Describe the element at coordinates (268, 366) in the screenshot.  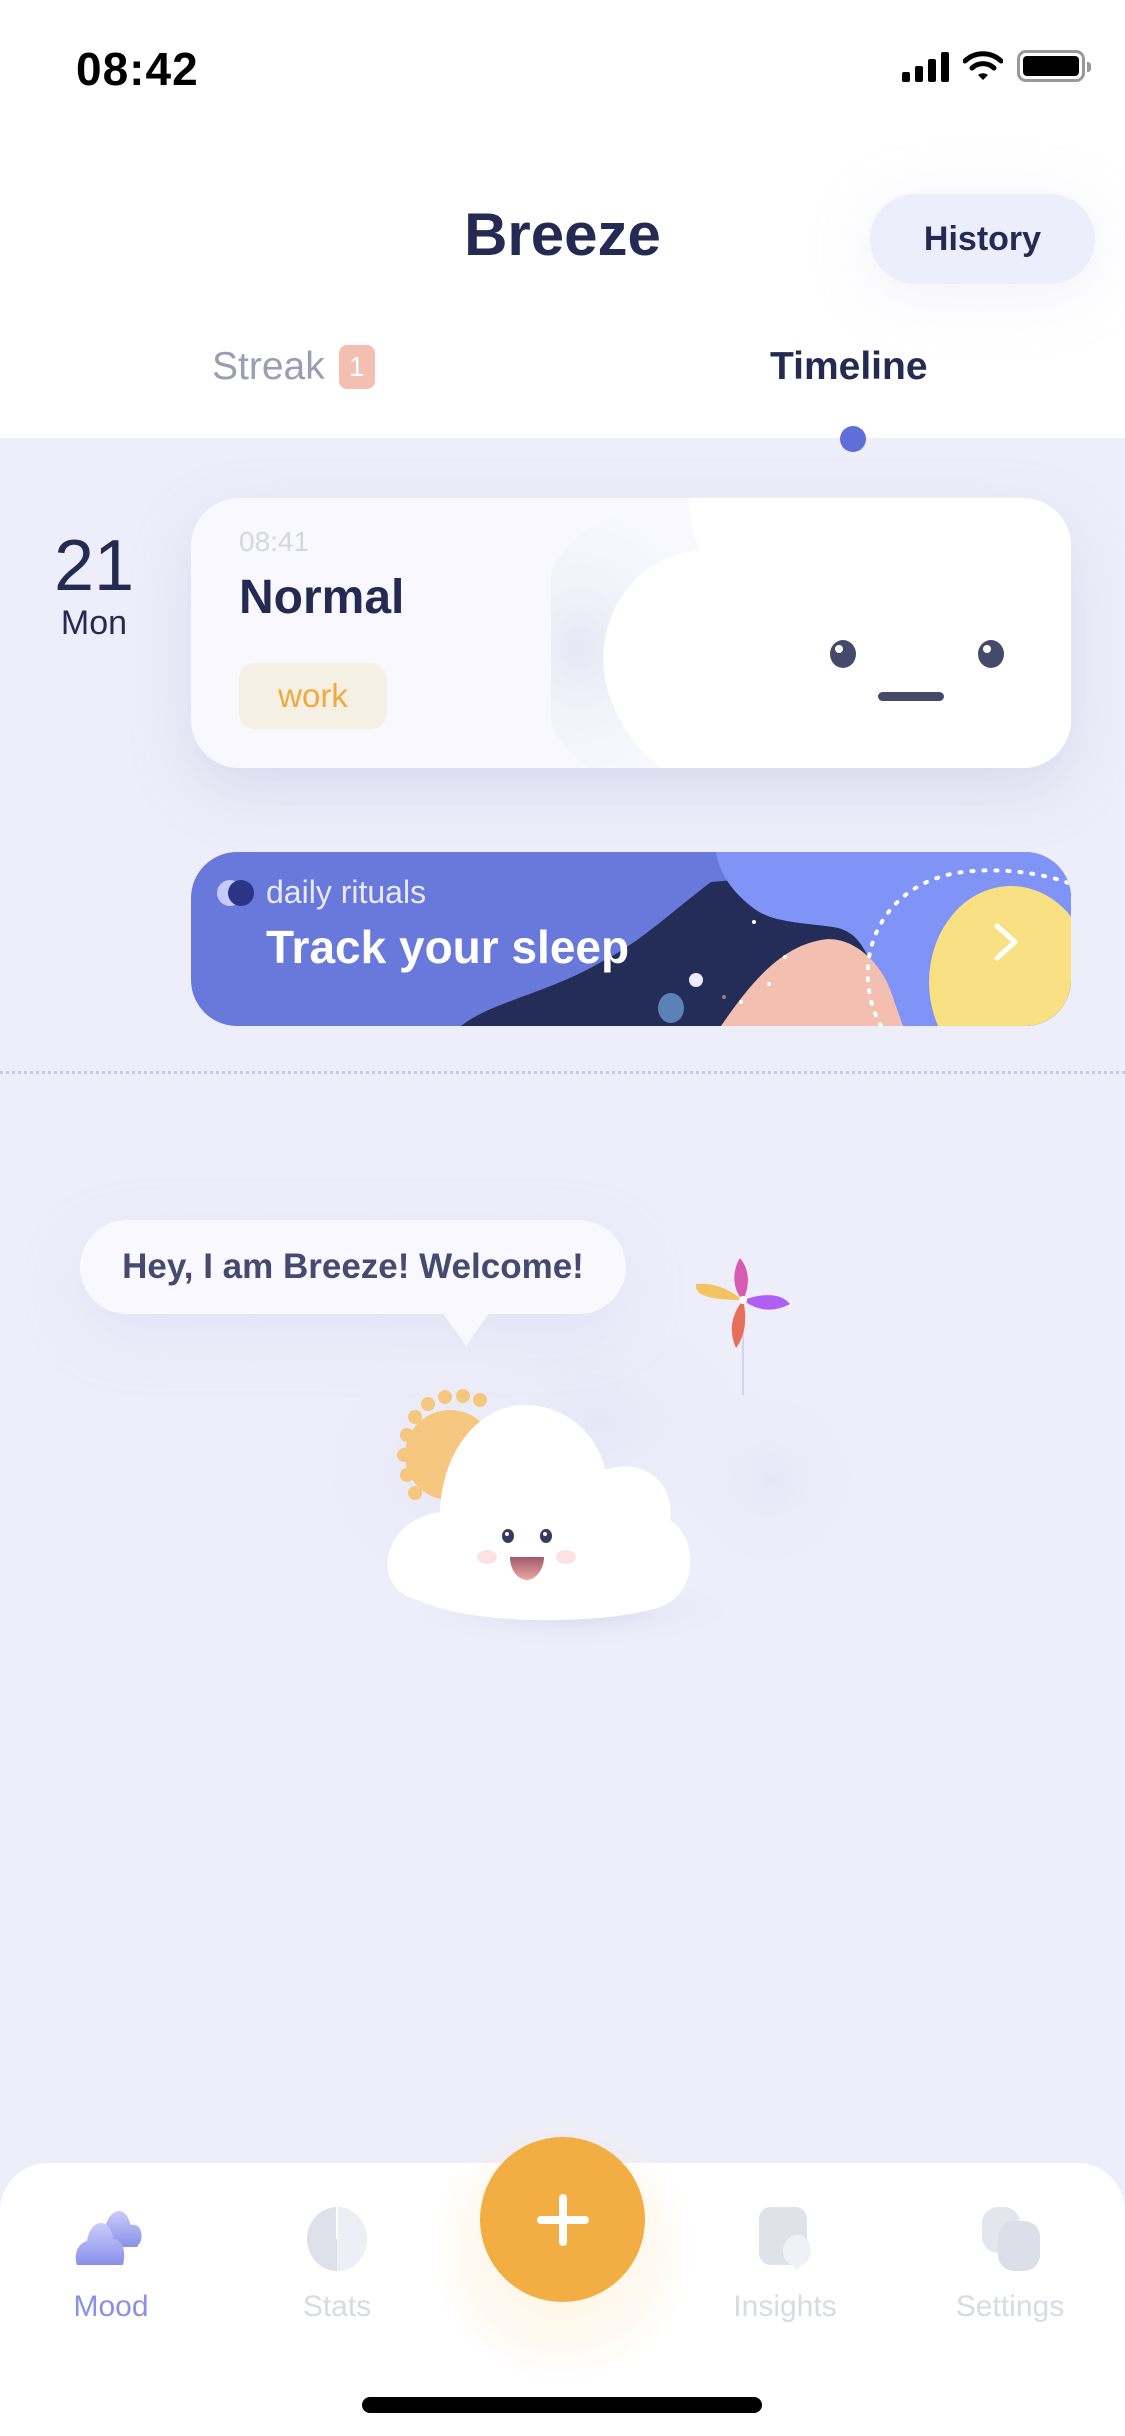
I see `tab-streak-label: Streak` at that location.